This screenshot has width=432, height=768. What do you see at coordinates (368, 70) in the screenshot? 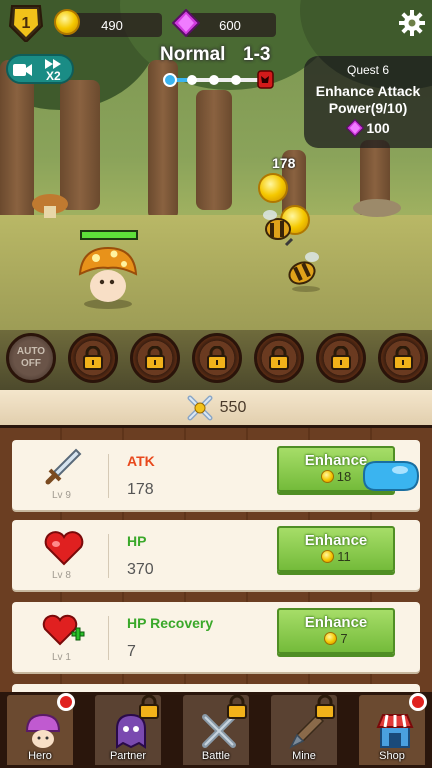
I see `quest-title: Quest 6` at bounding box center [368, 70].